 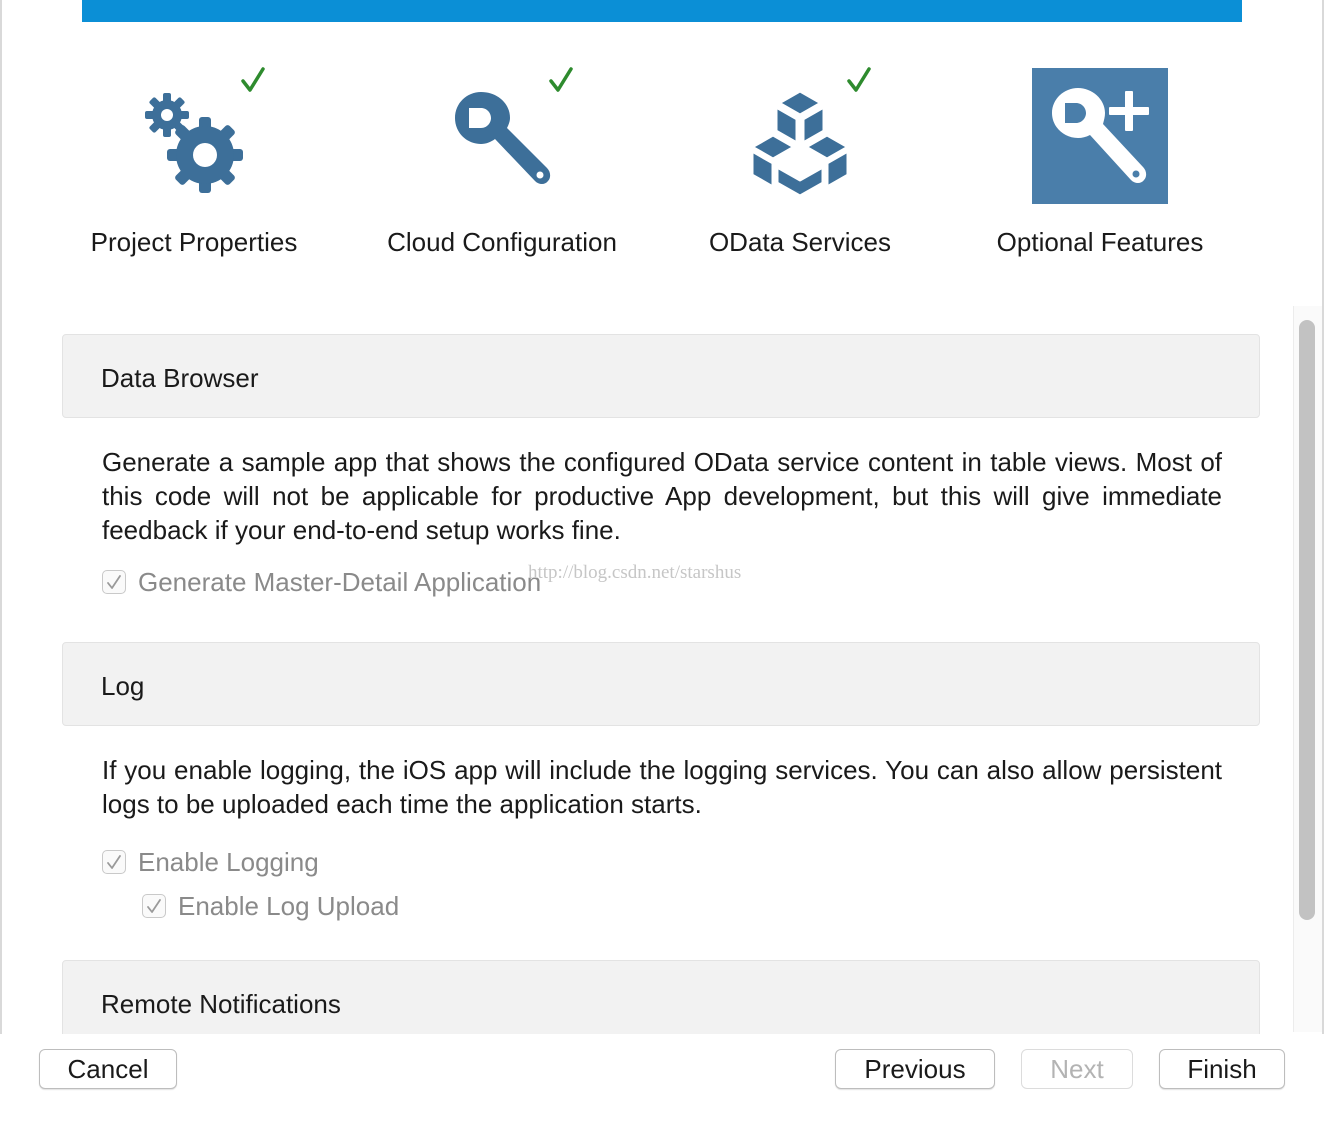 I want to click on step-label: Cloud Configuration, so click(x=502, y=242).